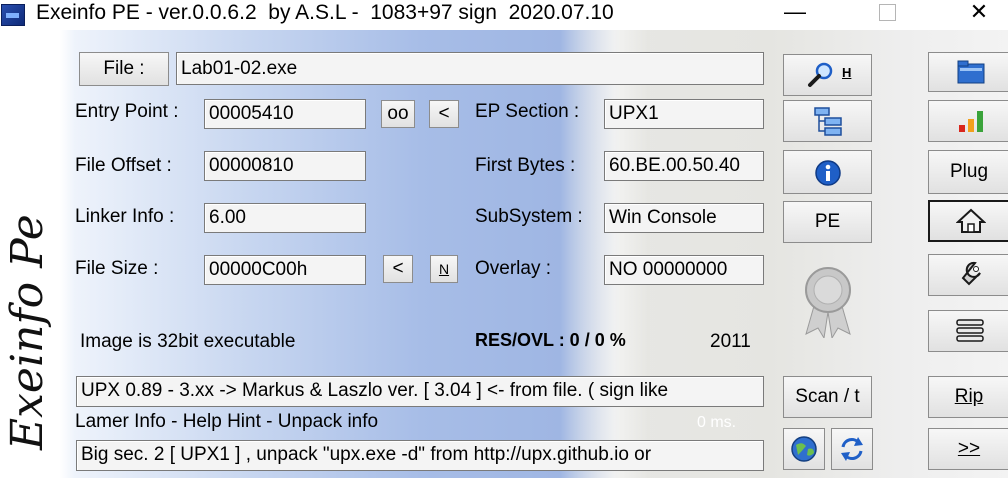 The image size is (1008, 478). I want to click on magnifier-icon, so click(820, 74).